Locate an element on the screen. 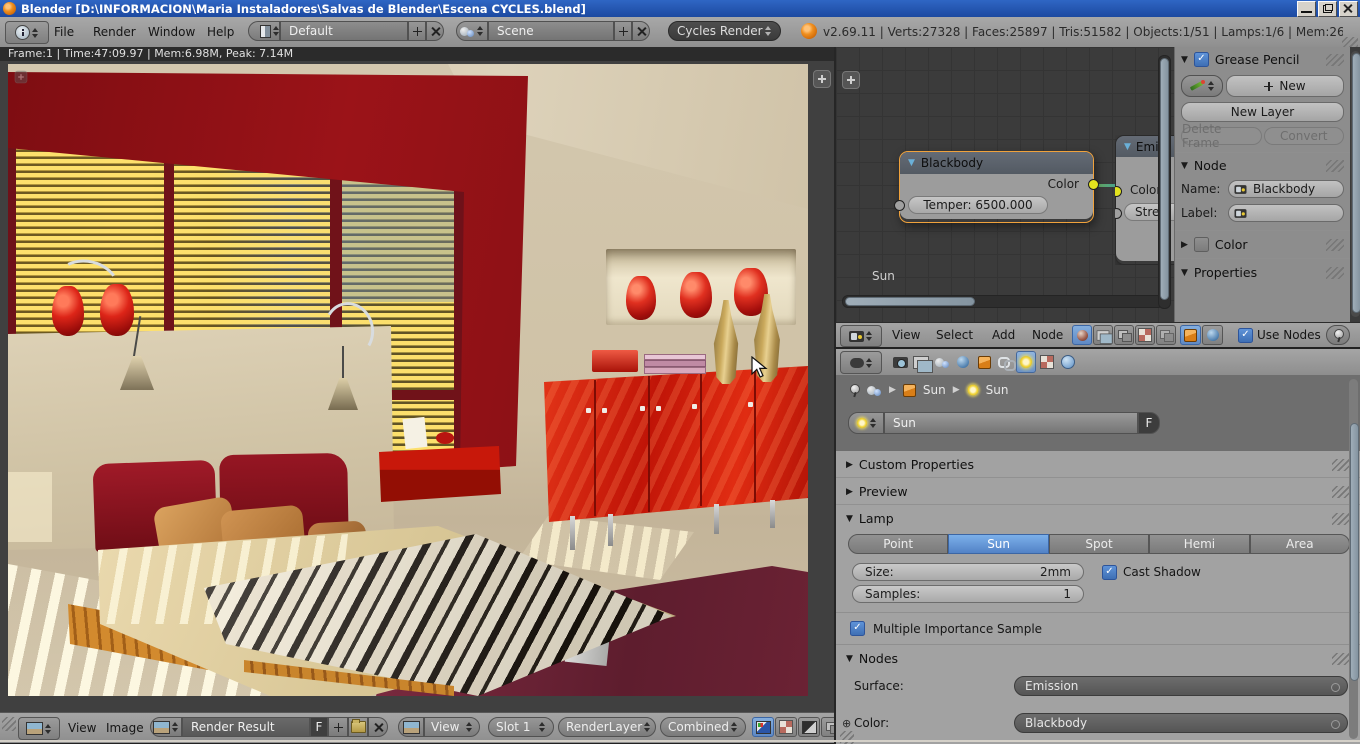  grease-pencil-checkbox: ✓ is located at coordinates (1201, 59).